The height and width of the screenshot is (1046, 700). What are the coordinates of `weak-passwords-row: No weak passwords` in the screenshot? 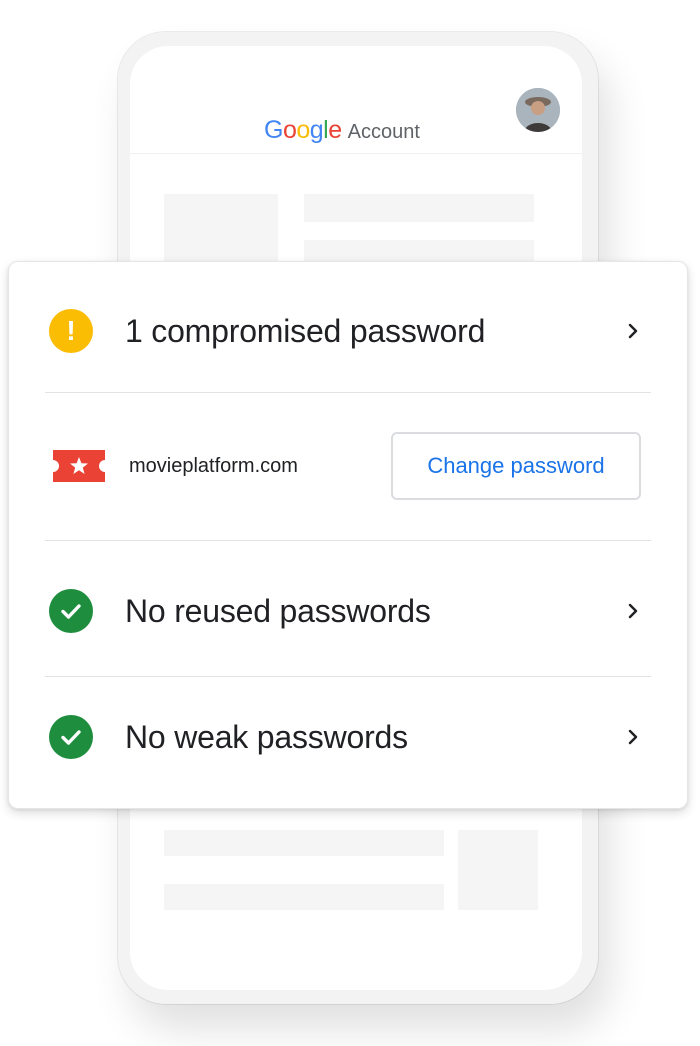 It's located at (348, 737).